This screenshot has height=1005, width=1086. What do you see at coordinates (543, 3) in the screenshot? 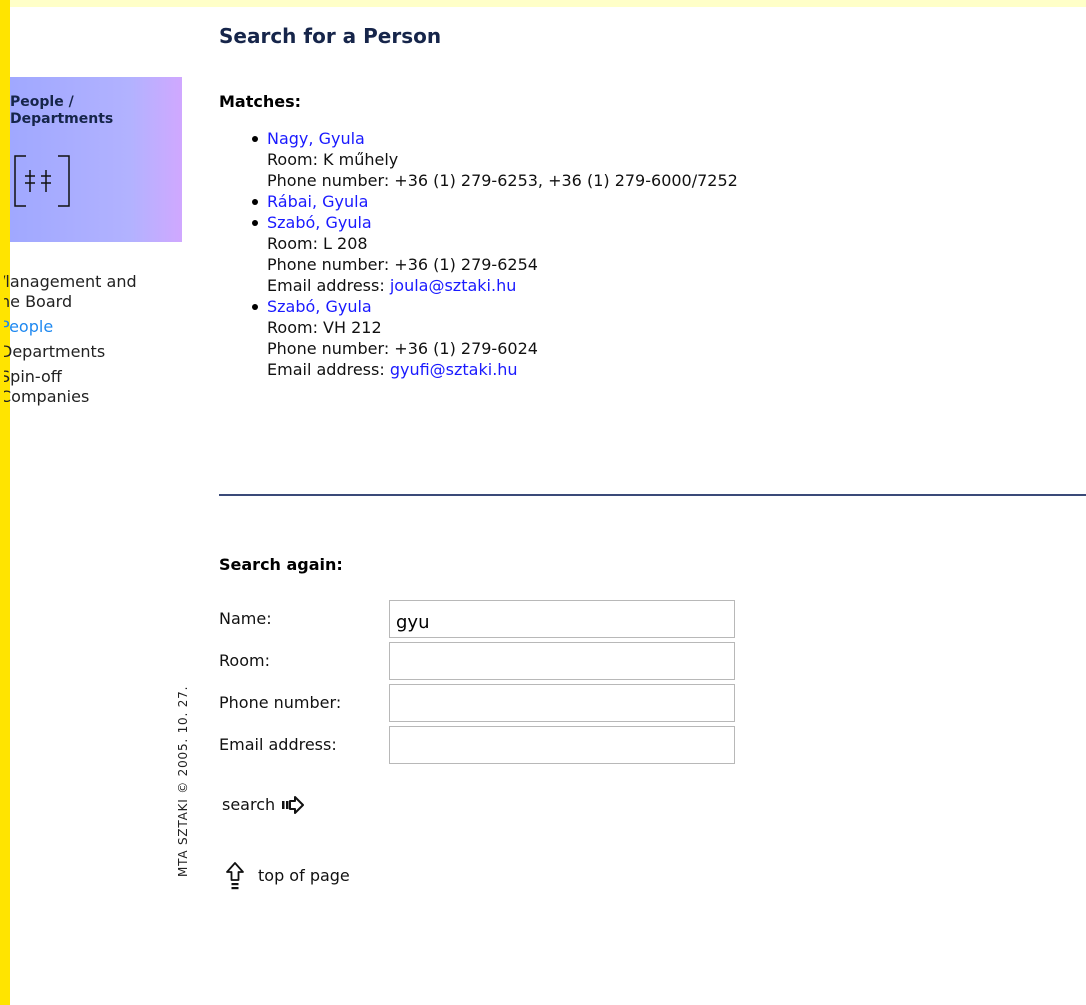
I see `top-bar` at bounding box center [543, 3].